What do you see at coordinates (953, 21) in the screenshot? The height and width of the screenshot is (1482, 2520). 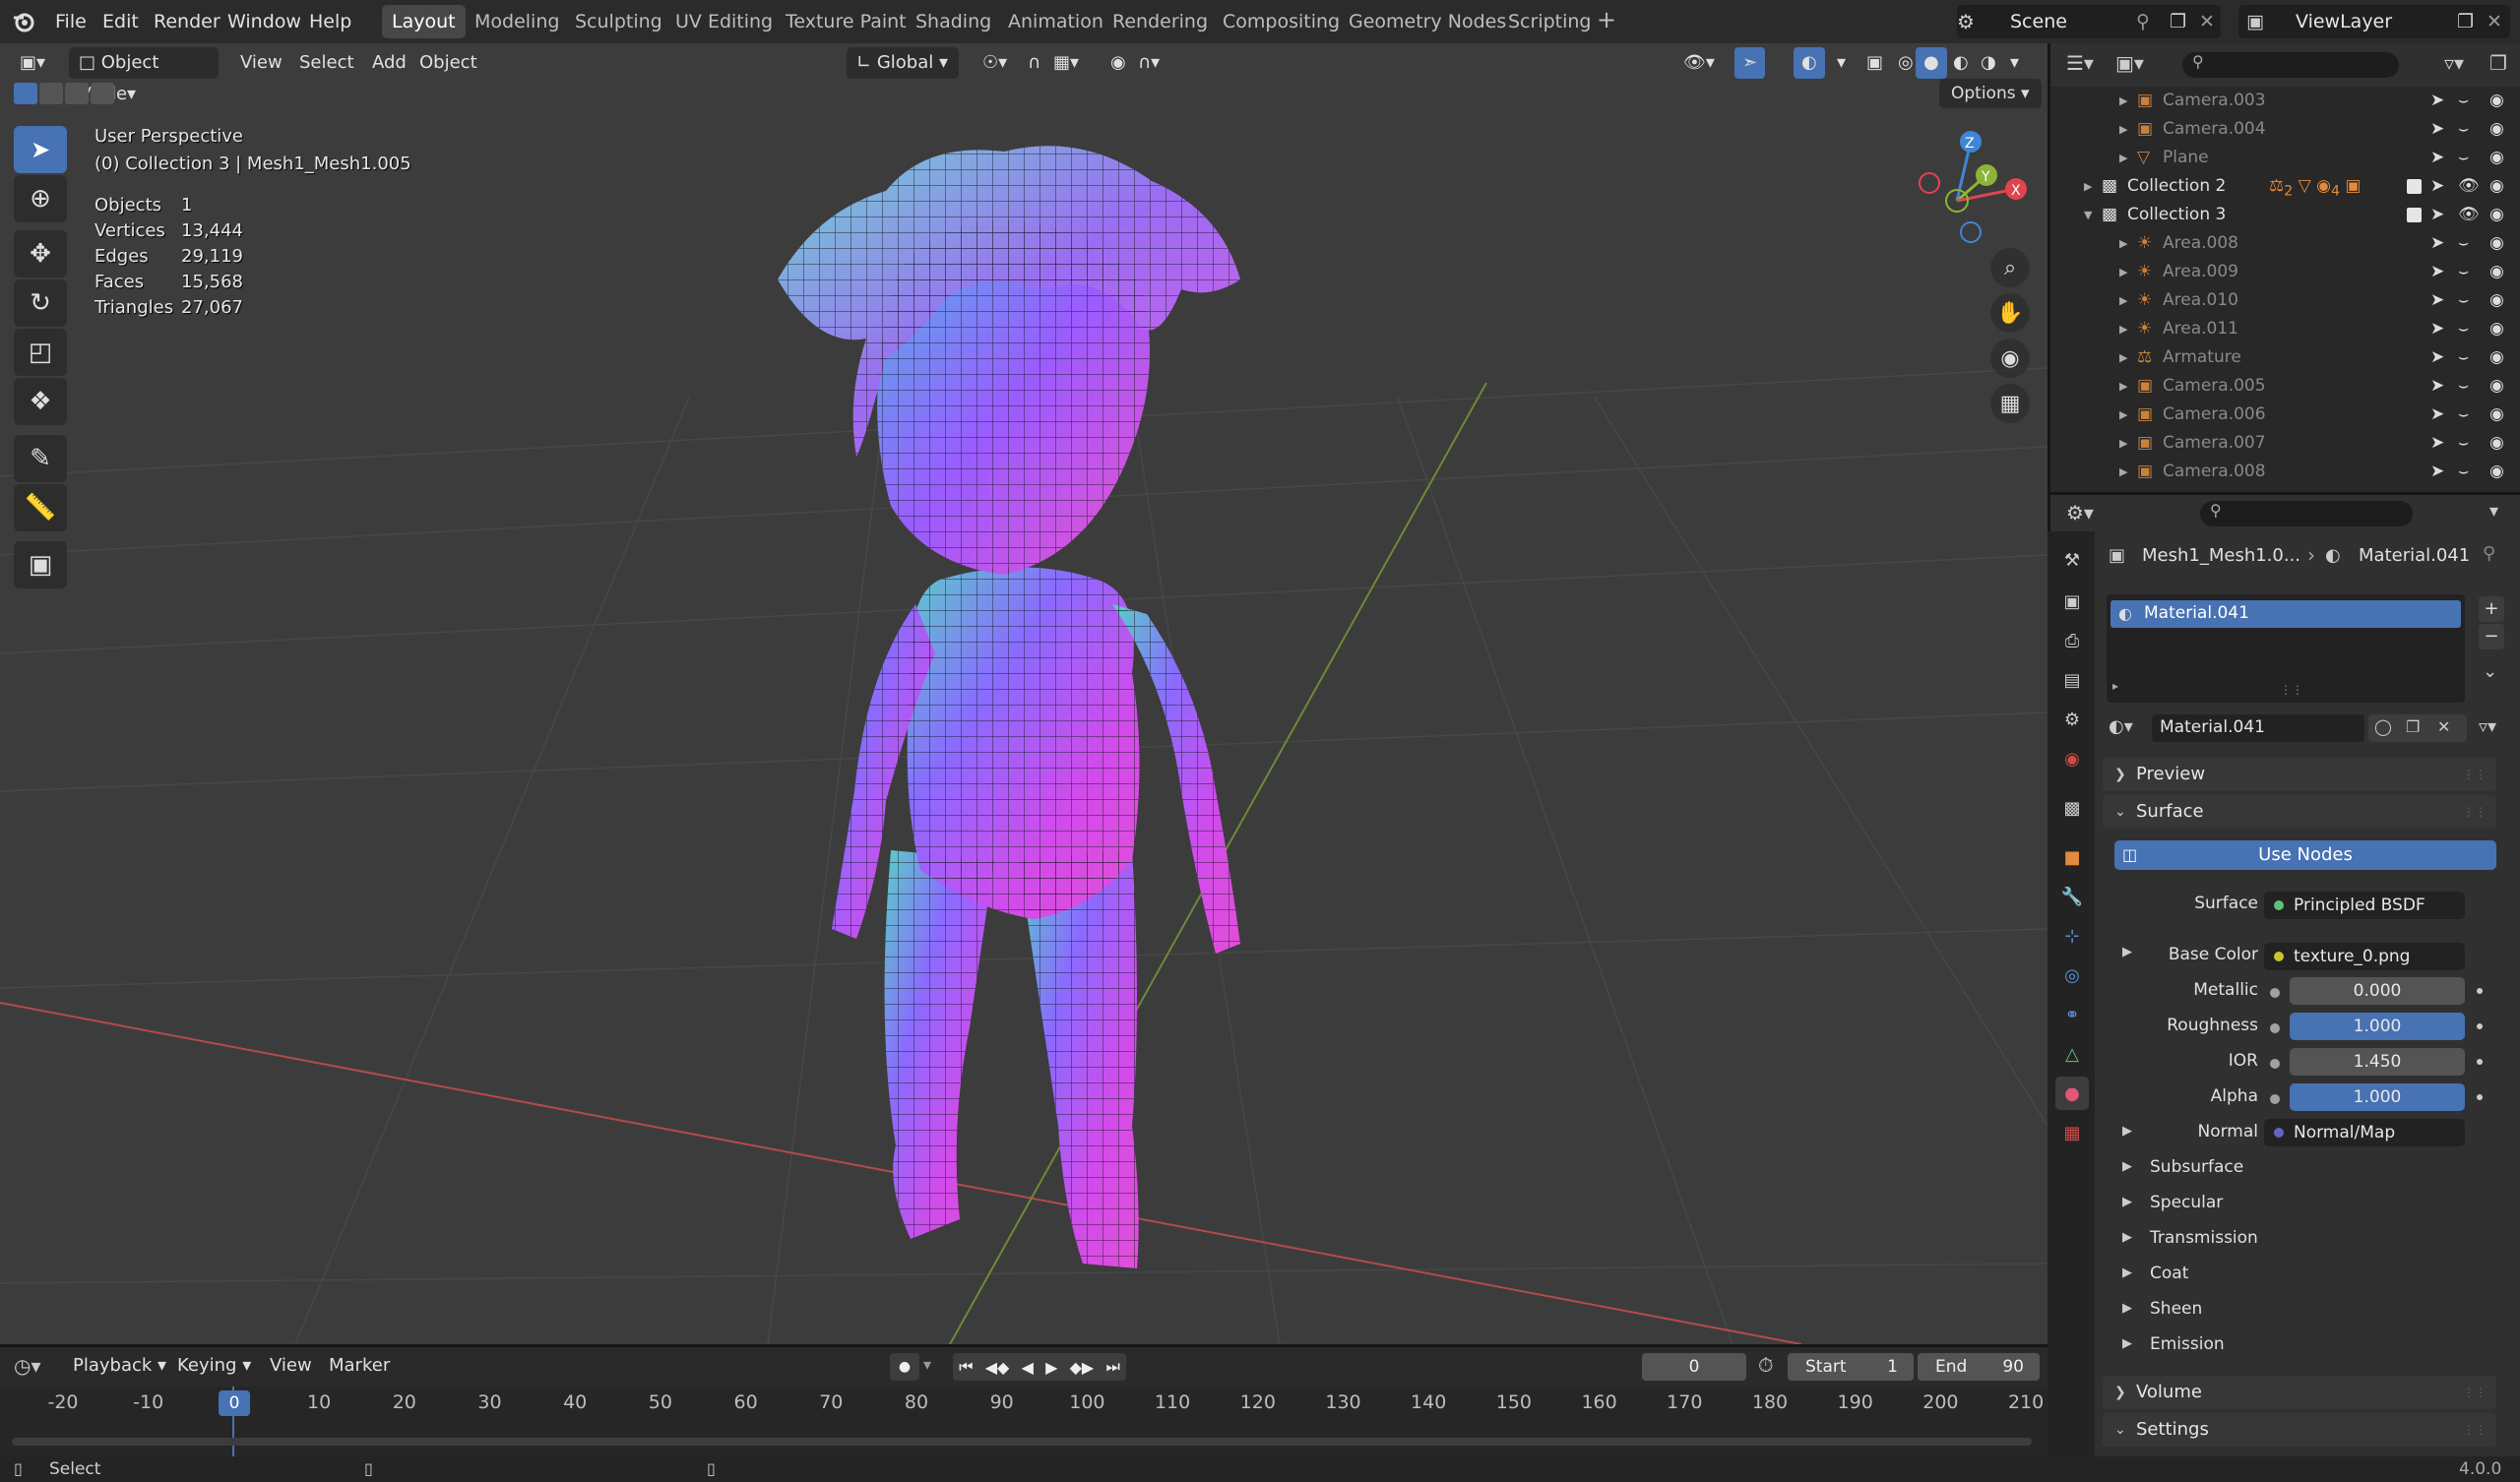 I see `tab-shading: Shading` at bounding box center [953, 21].